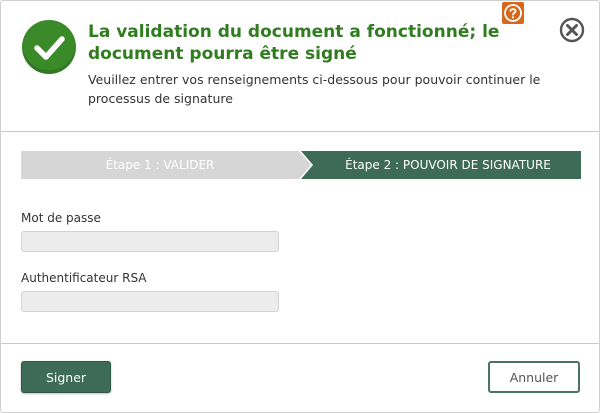 This screenshot has height=413, width=600. Describe the element at coordinates (300, 131) in the screenshot. I see `header-divider` at that location.